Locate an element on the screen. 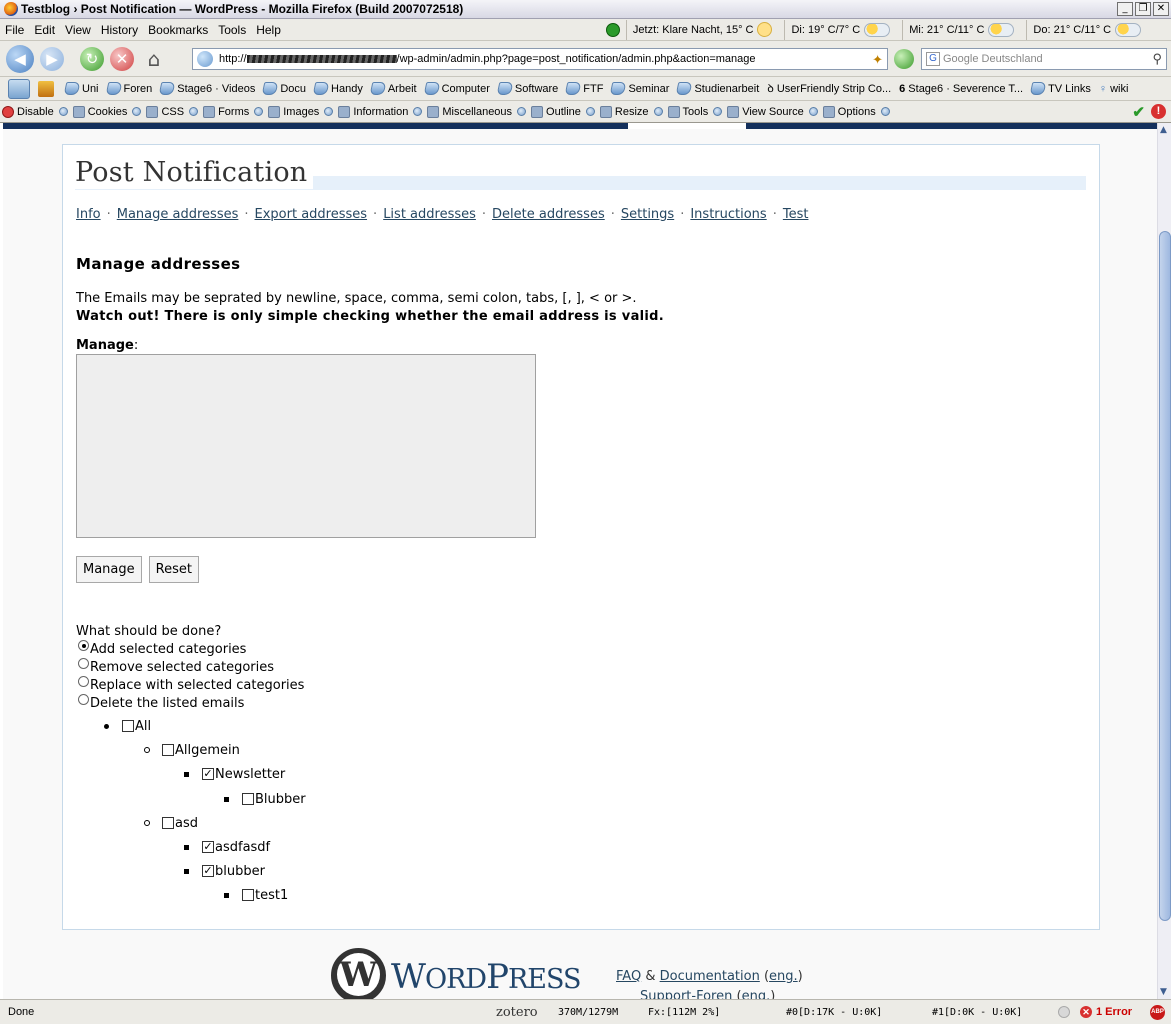  bookmark-studienarbeit: Studienarbeit is located at coordinates (719, 88).